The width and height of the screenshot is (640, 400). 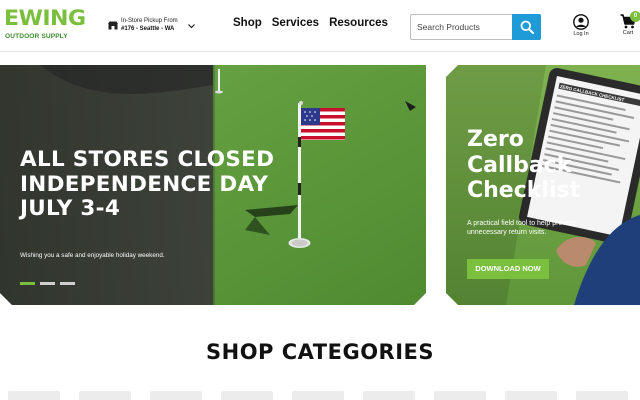 I want to click on search-button, so click(x=526, y=27).